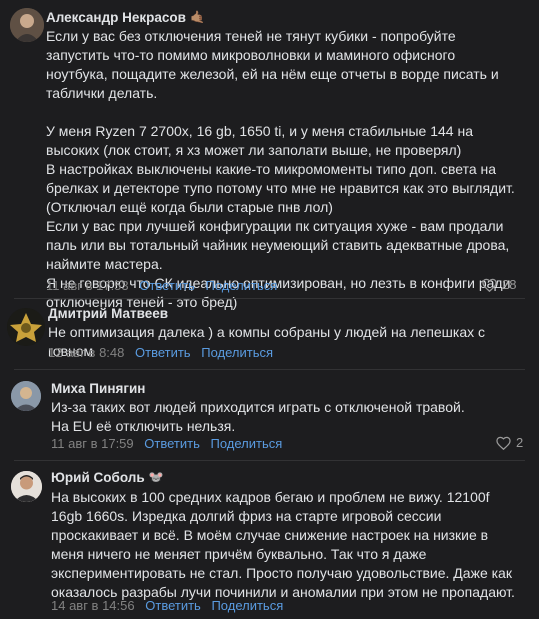 Image resolution: width=539 pixels, height=619 pixels. I want to click on comment-meta: 14 авг в 14:56 Ответить Поделиться, so click(167, 605).